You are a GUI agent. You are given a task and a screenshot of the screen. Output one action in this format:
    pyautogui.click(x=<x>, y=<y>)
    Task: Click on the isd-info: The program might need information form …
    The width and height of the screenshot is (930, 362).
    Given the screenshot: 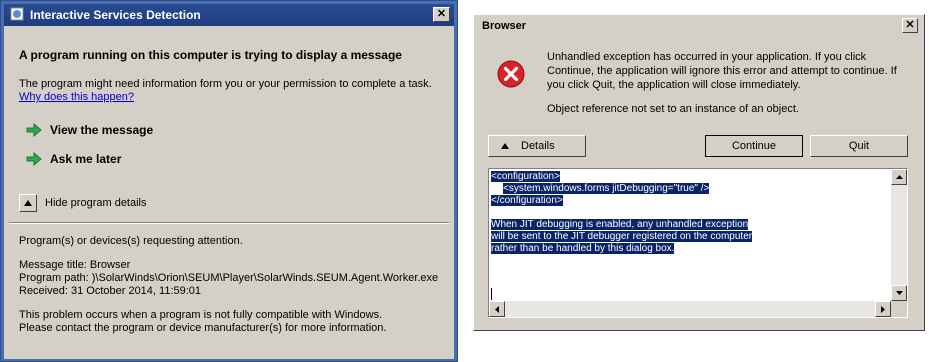 What is the action you would take?
    pyautogui.click(x=225, y=91)
    